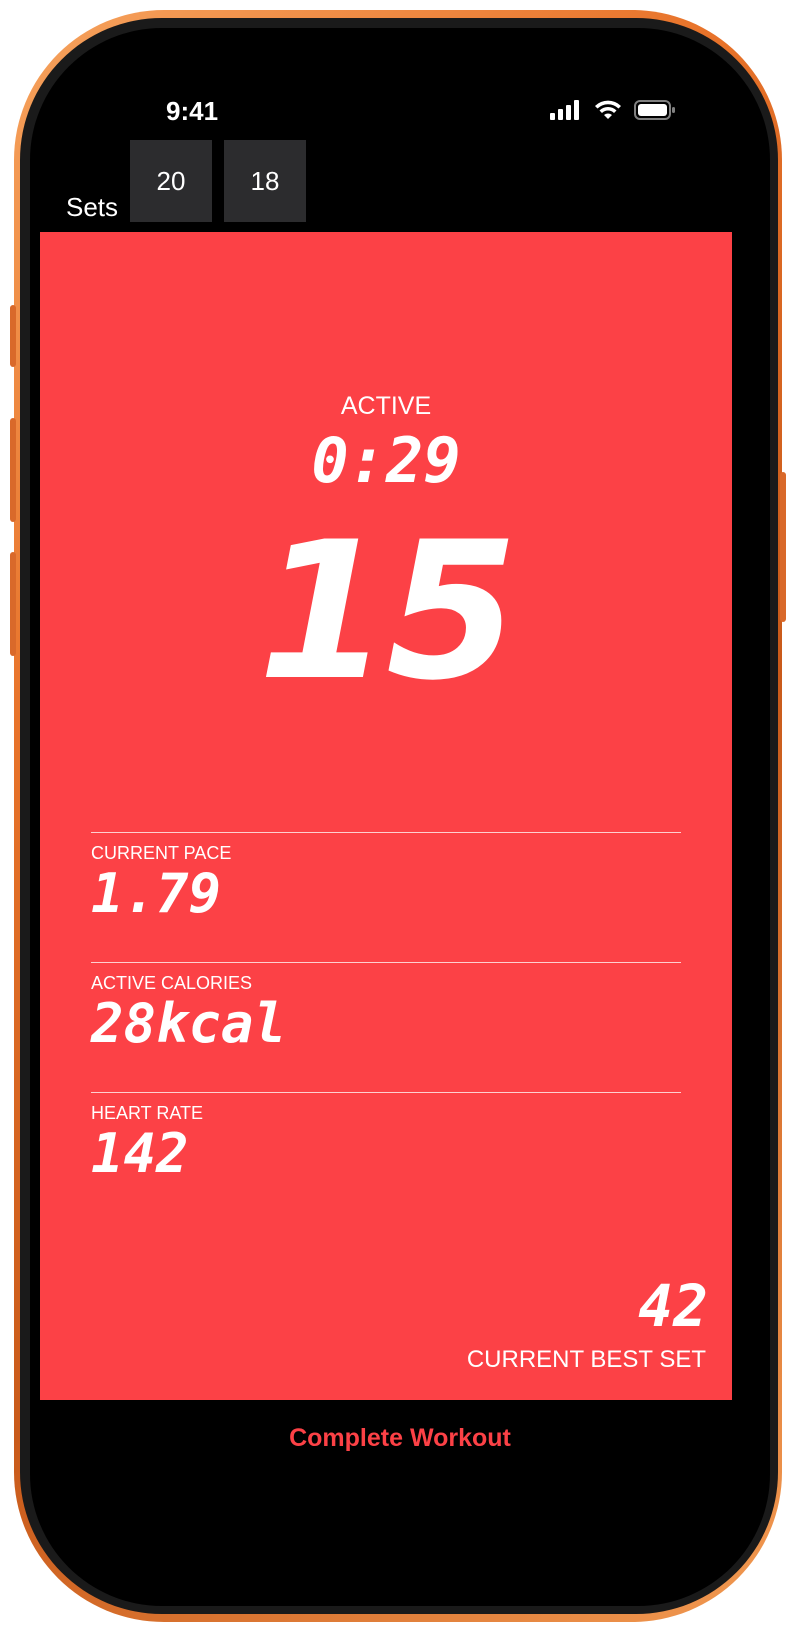 The height and width of the screenshot is (1633, 800). What do you see at coordinates (564, 110) in the screenshot?
I see `cellular-signal-icon` at bounding box center [564, 110].